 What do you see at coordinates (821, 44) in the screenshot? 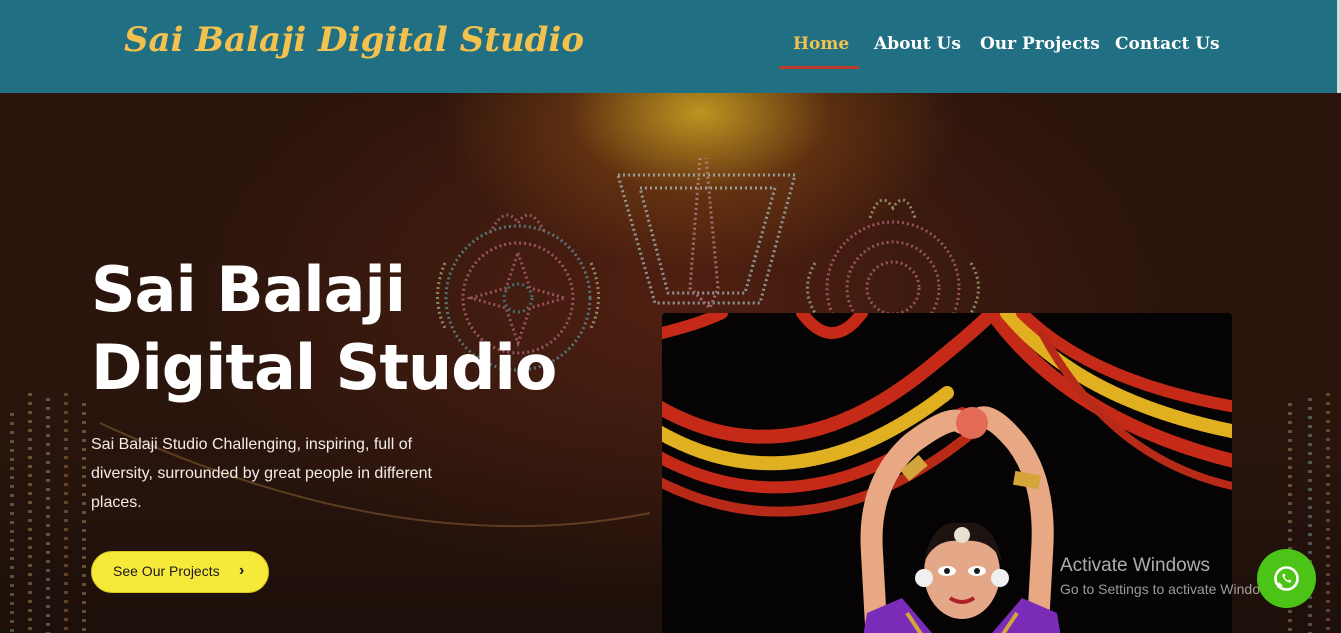
I see `nav-home: Home` at bounding box center [821, 44].